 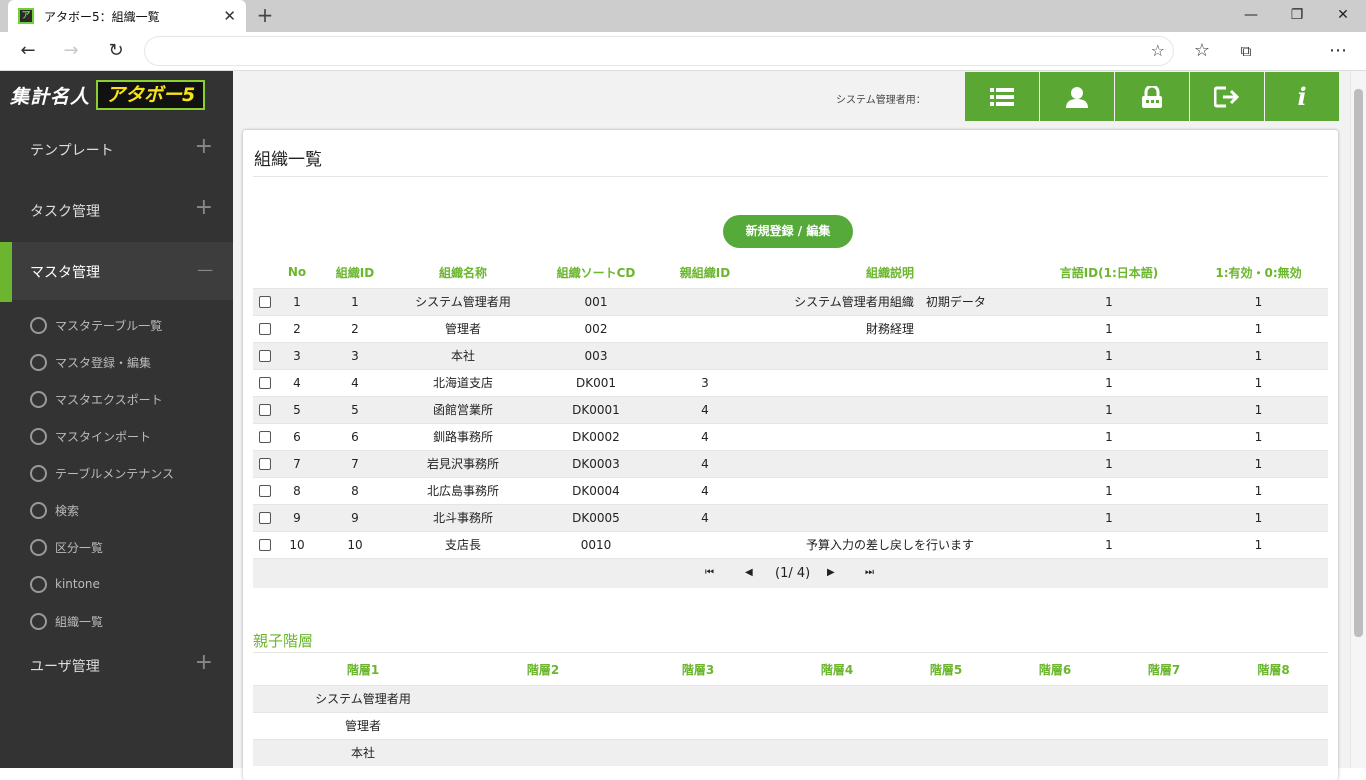 What do you see at coordinates (96, 325) in the screenshot?
I see `submenu-item: マスタテーブル一覧` at bounding box center [96, 325].